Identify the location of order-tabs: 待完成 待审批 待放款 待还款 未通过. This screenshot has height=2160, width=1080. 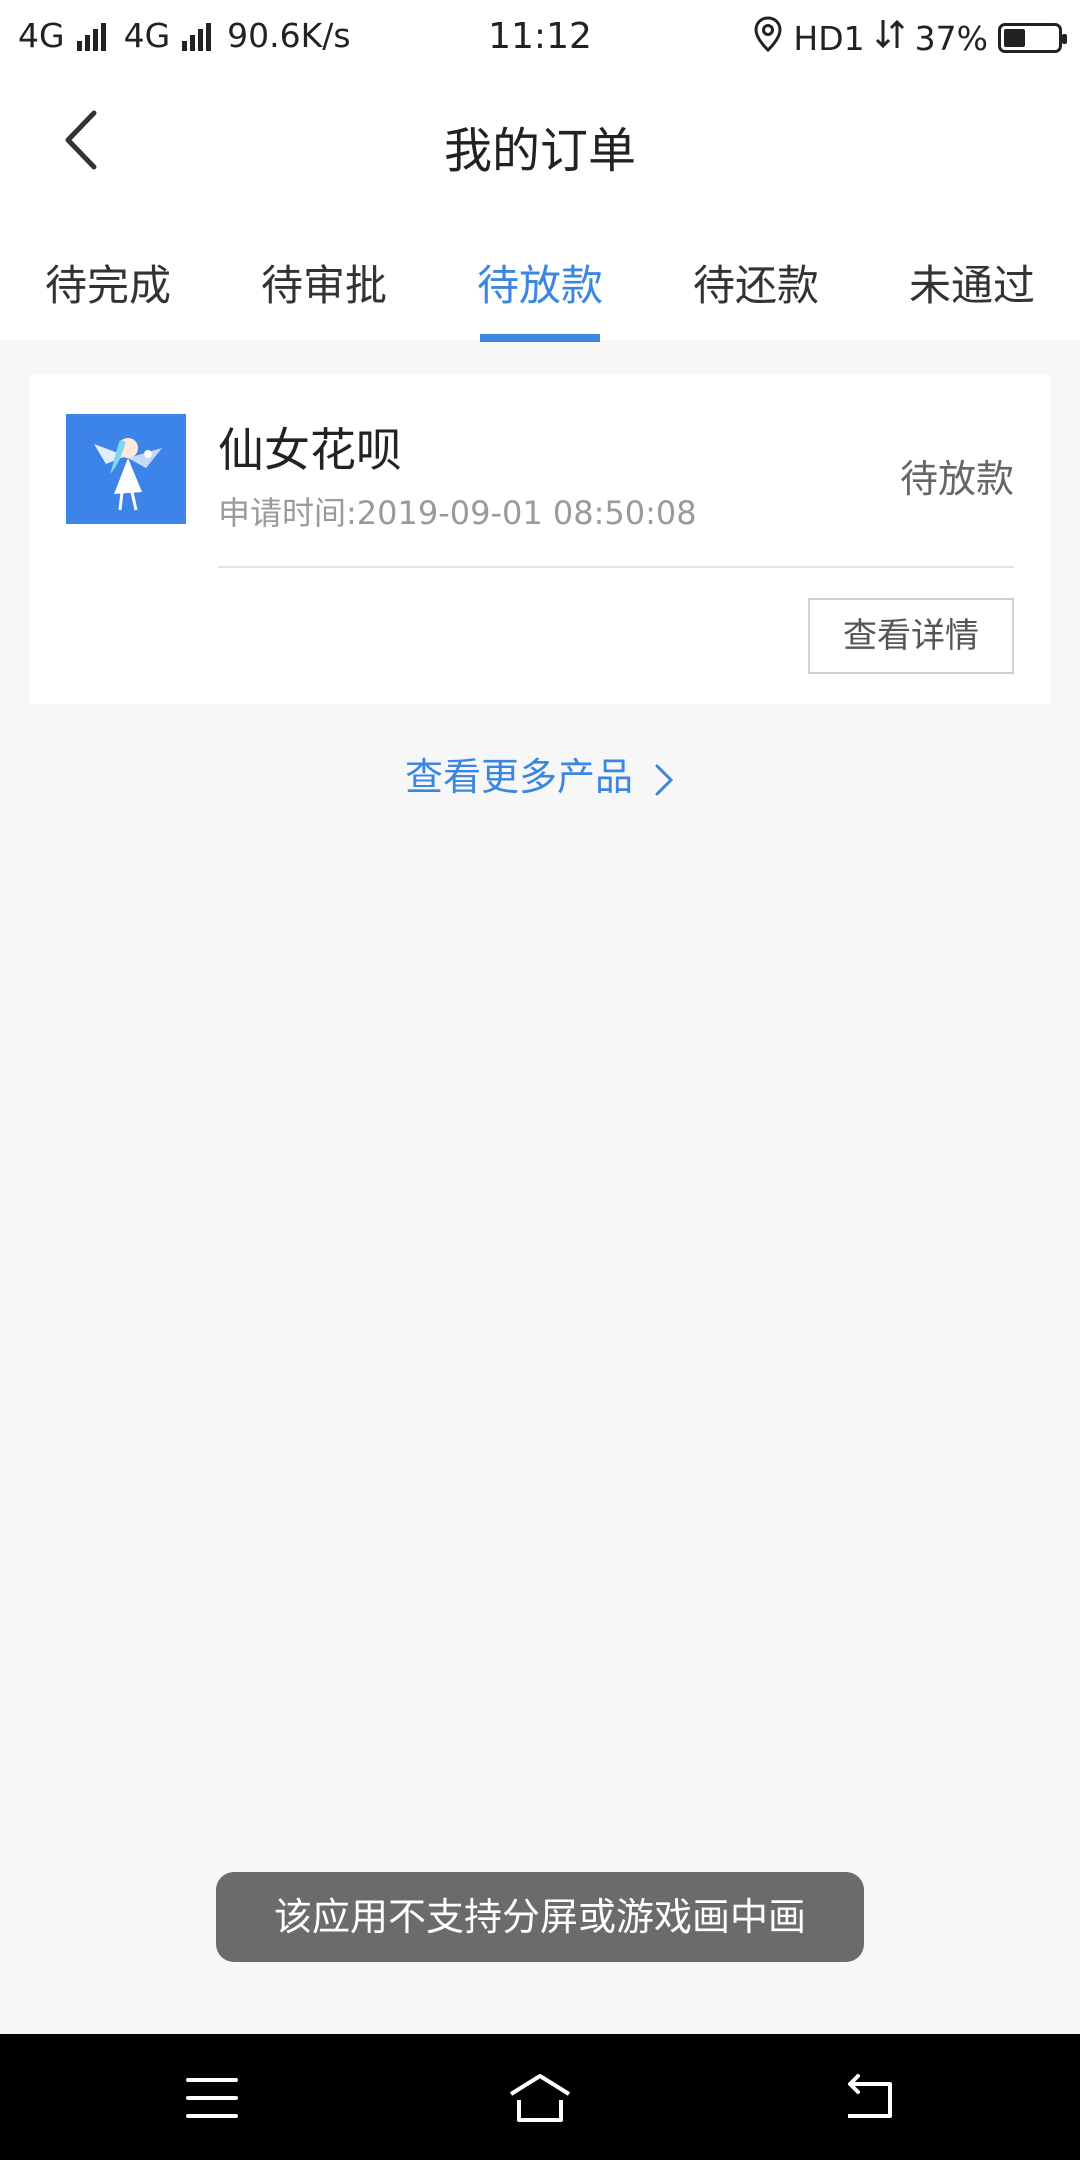
(540, 276).